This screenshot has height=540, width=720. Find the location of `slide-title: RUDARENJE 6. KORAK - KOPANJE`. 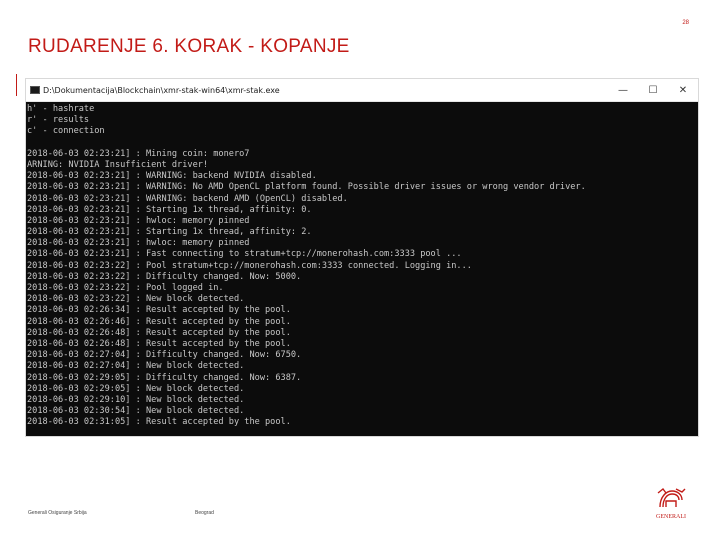

slide-title: RUDARENJE 6. KORAK - KOPANJE is located at coordinates (189, 46).